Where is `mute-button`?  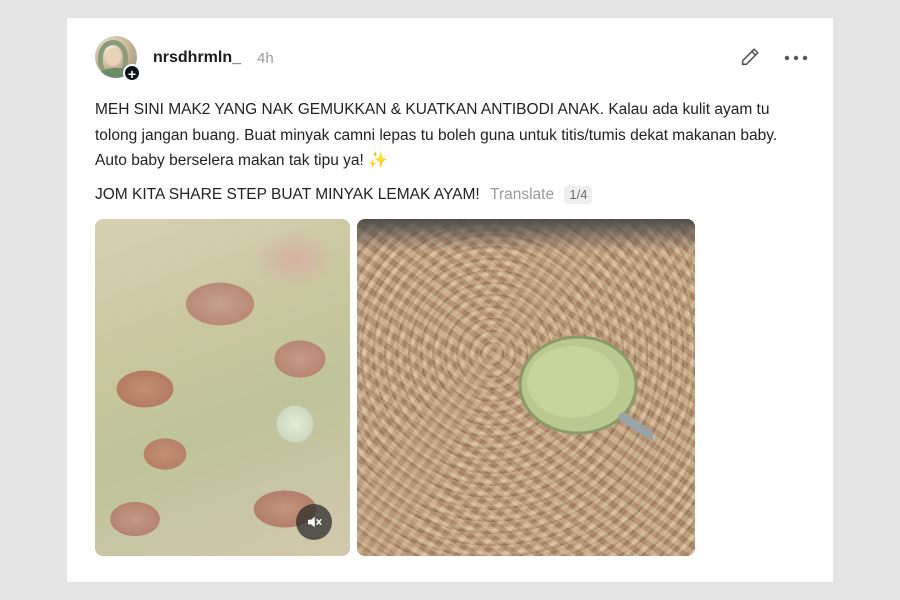
mute-button is located at coordinates (314, 522).